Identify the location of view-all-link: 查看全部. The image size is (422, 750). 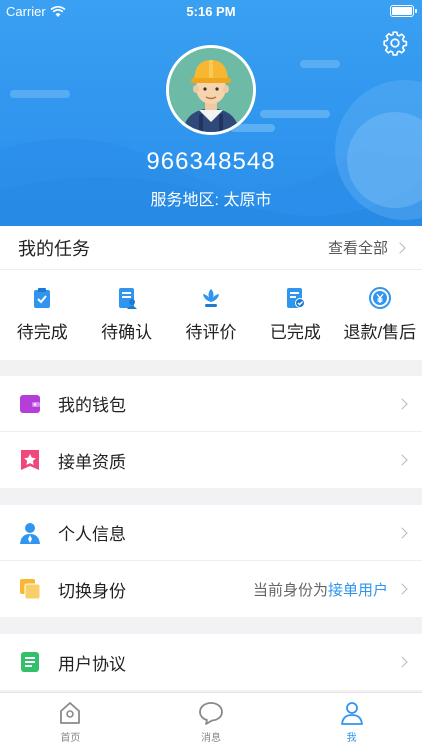
(366, 247).